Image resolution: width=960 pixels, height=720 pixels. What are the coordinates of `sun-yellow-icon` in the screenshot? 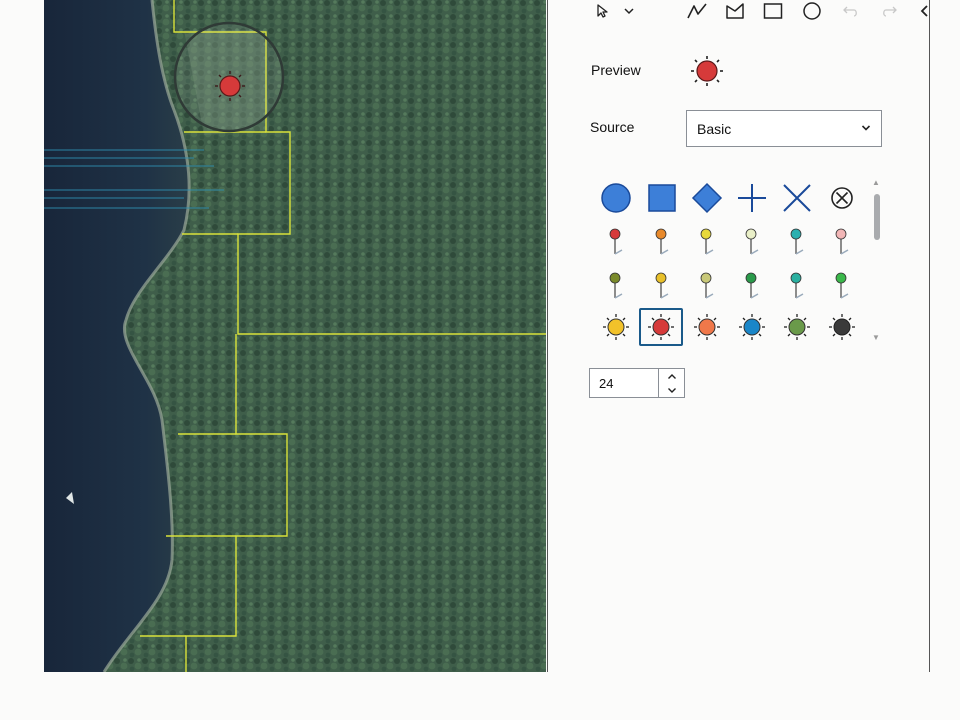 It's located at (616, 327).